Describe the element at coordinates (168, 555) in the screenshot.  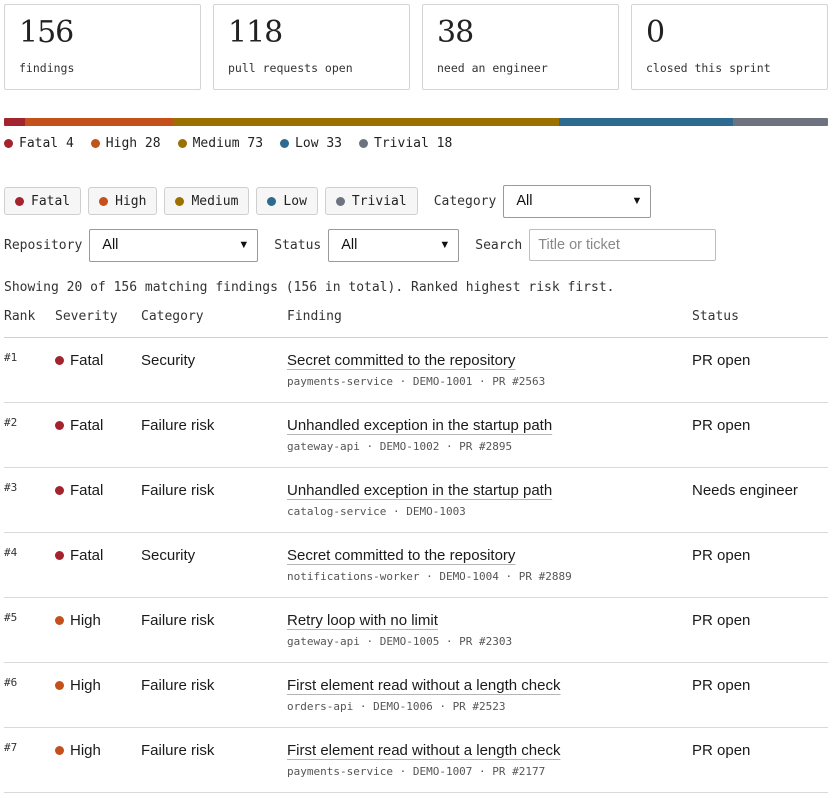
I see `category-cell: Security` at that location.